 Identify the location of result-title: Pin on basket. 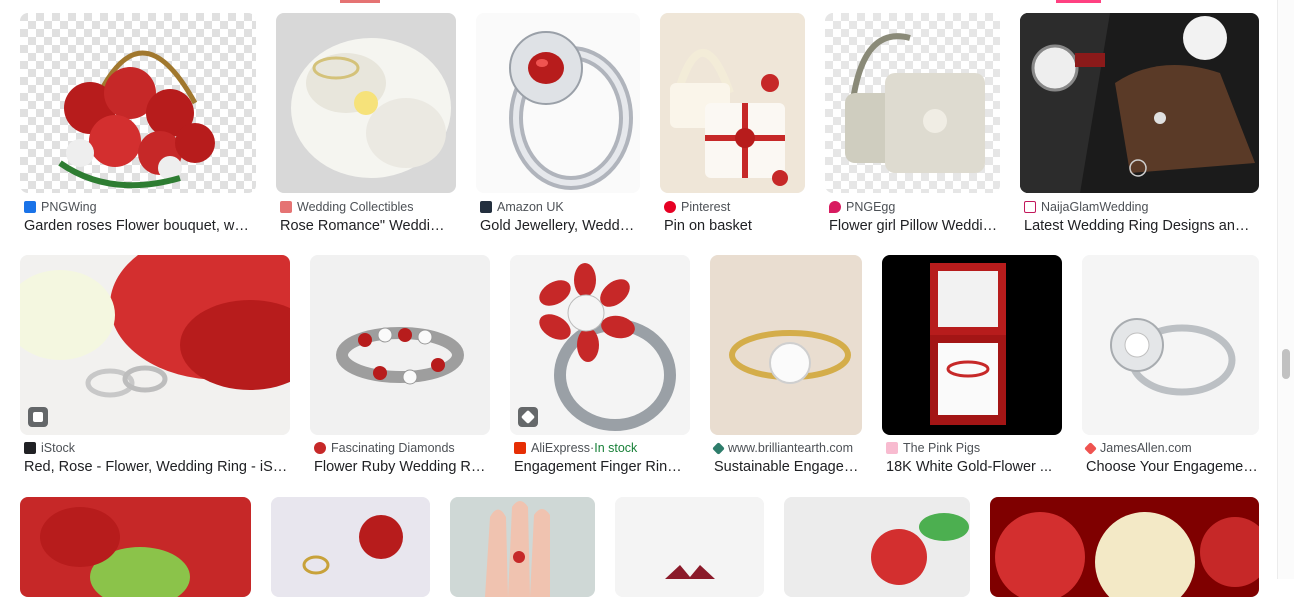
(734, 226).